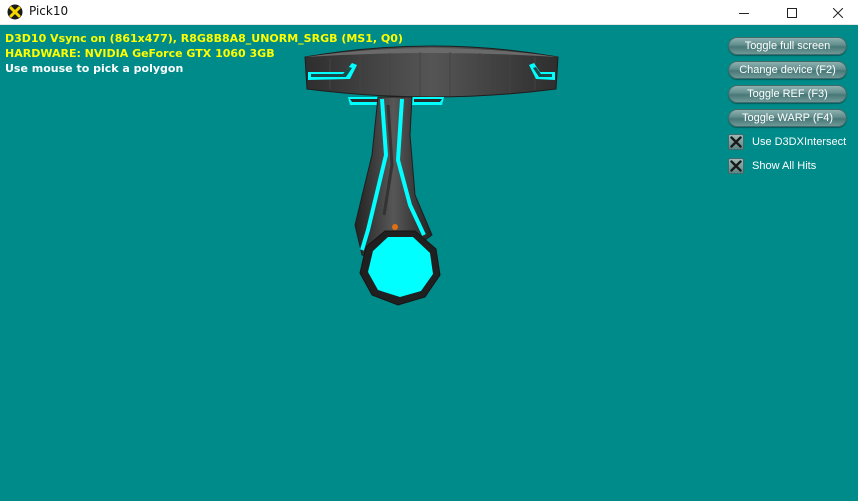 Image resolution: width=858 pixels, height=501 pixels. I want to click on checkbox-label: Show All Hits, so click(784, 166).